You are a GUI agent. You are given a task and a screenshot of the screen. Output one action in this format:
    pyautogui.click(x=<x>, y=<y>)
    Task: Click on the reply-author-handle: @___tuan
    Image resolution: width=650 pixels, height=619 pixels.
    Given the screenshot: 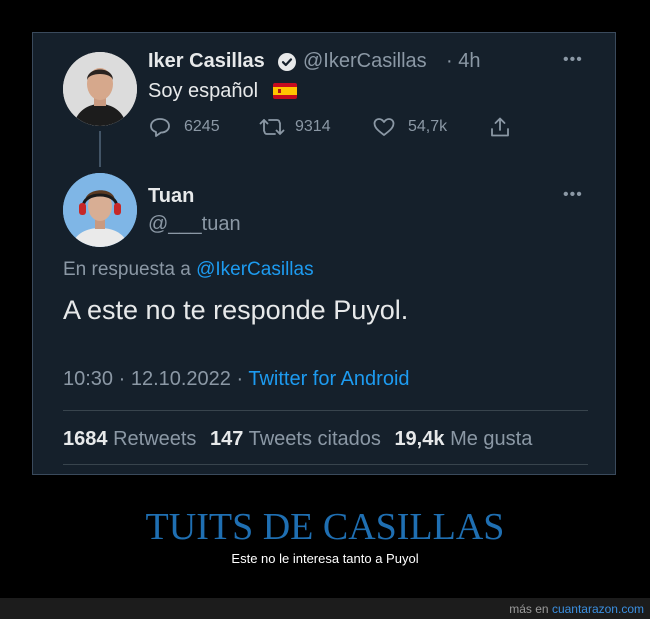 What is the action you would take?
    pyautogui.click(x=194, y=224)
    